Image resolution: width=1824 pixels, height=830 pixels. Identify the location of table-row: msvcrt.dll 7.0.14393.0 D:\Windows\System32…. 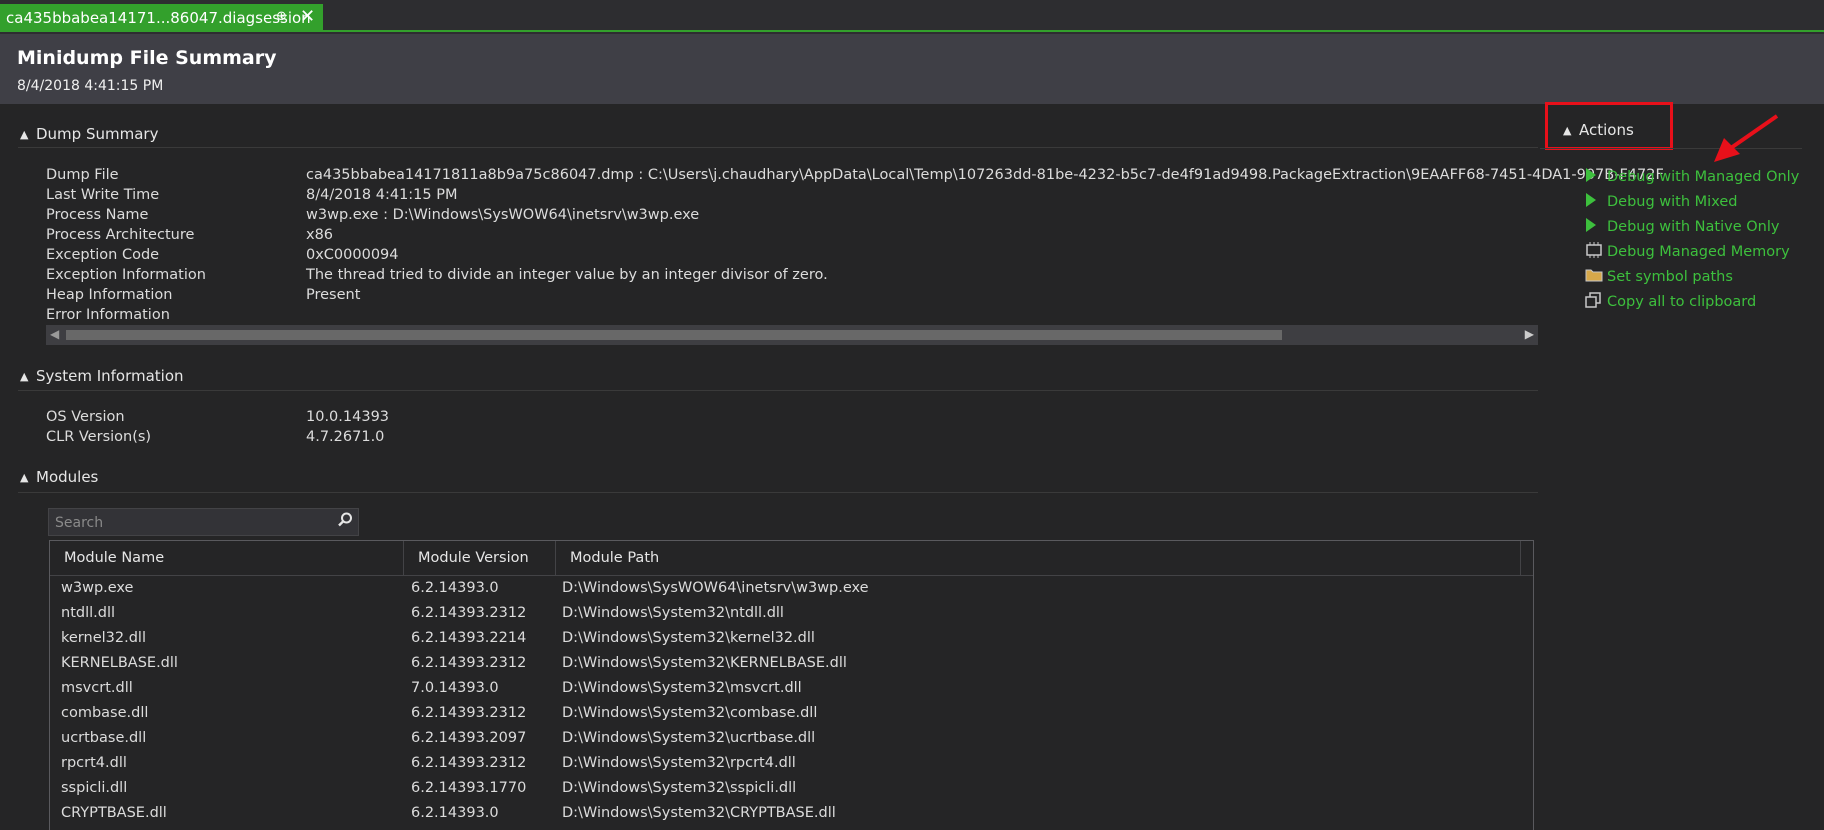
(791, 688).